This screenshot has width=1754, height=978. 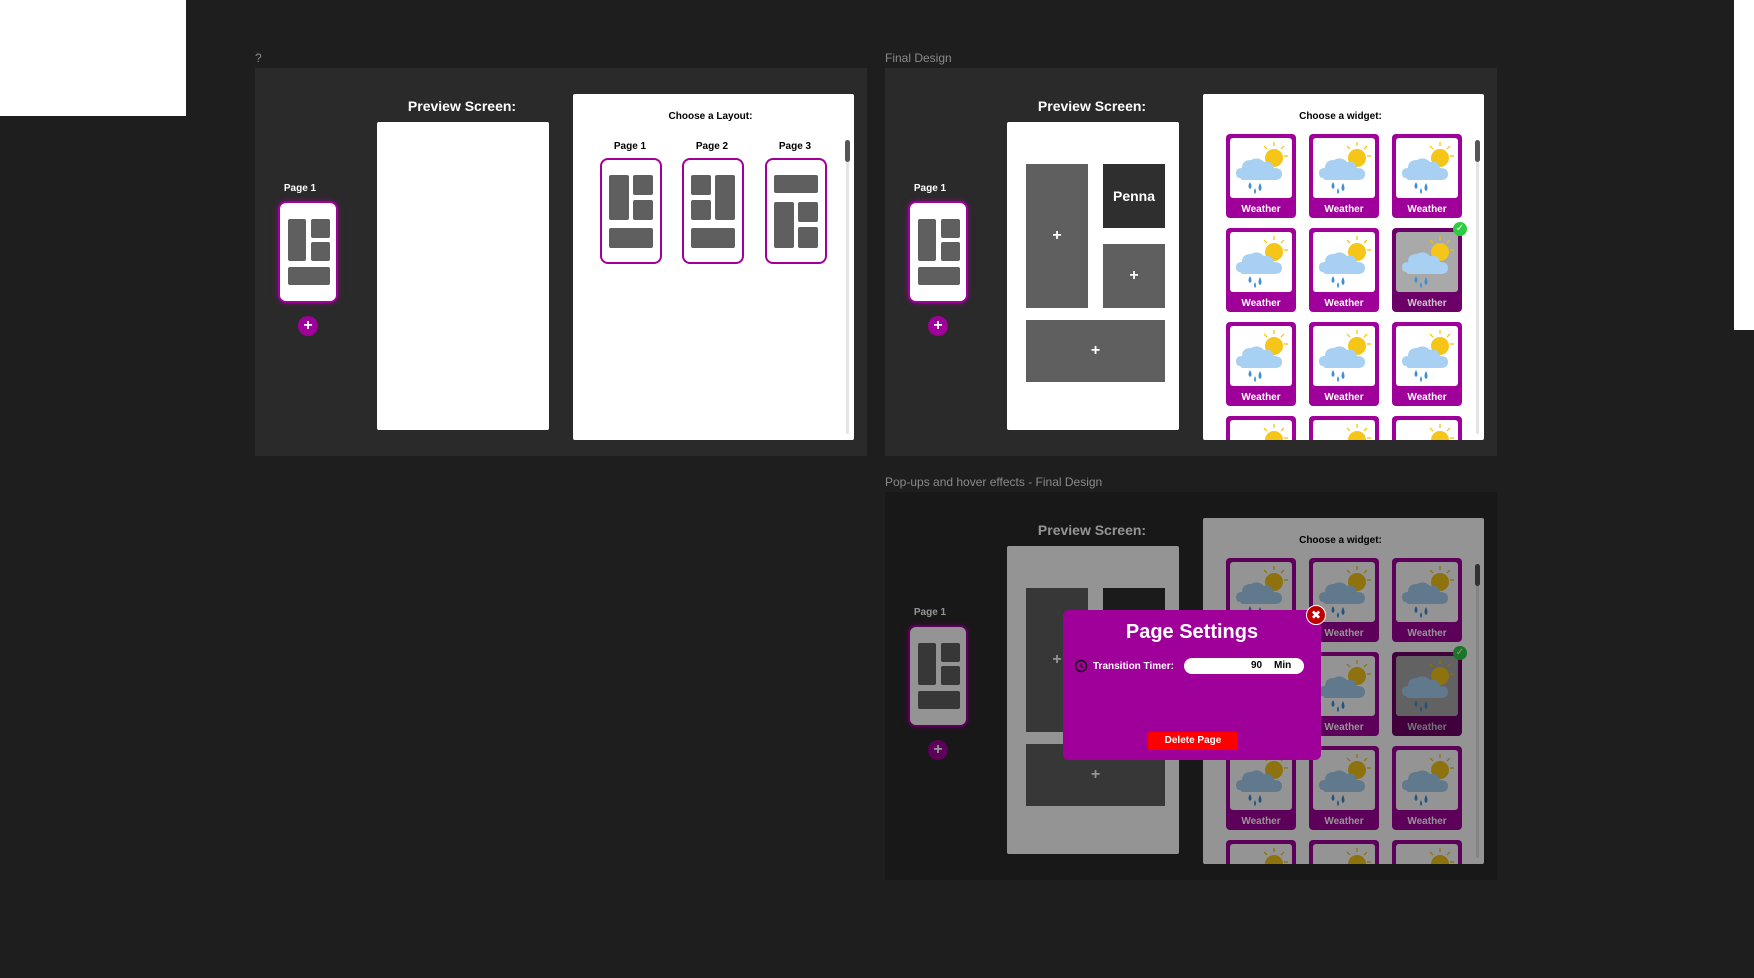 I want to click on delete-page-button: Delete Page, so click(x=1193, y=741).